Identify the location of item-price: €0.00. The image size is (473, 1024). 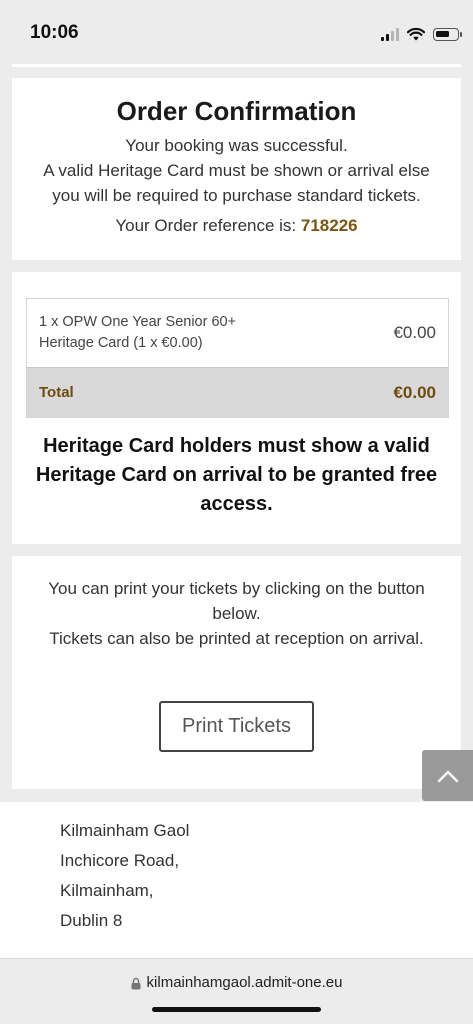
(414, 332).